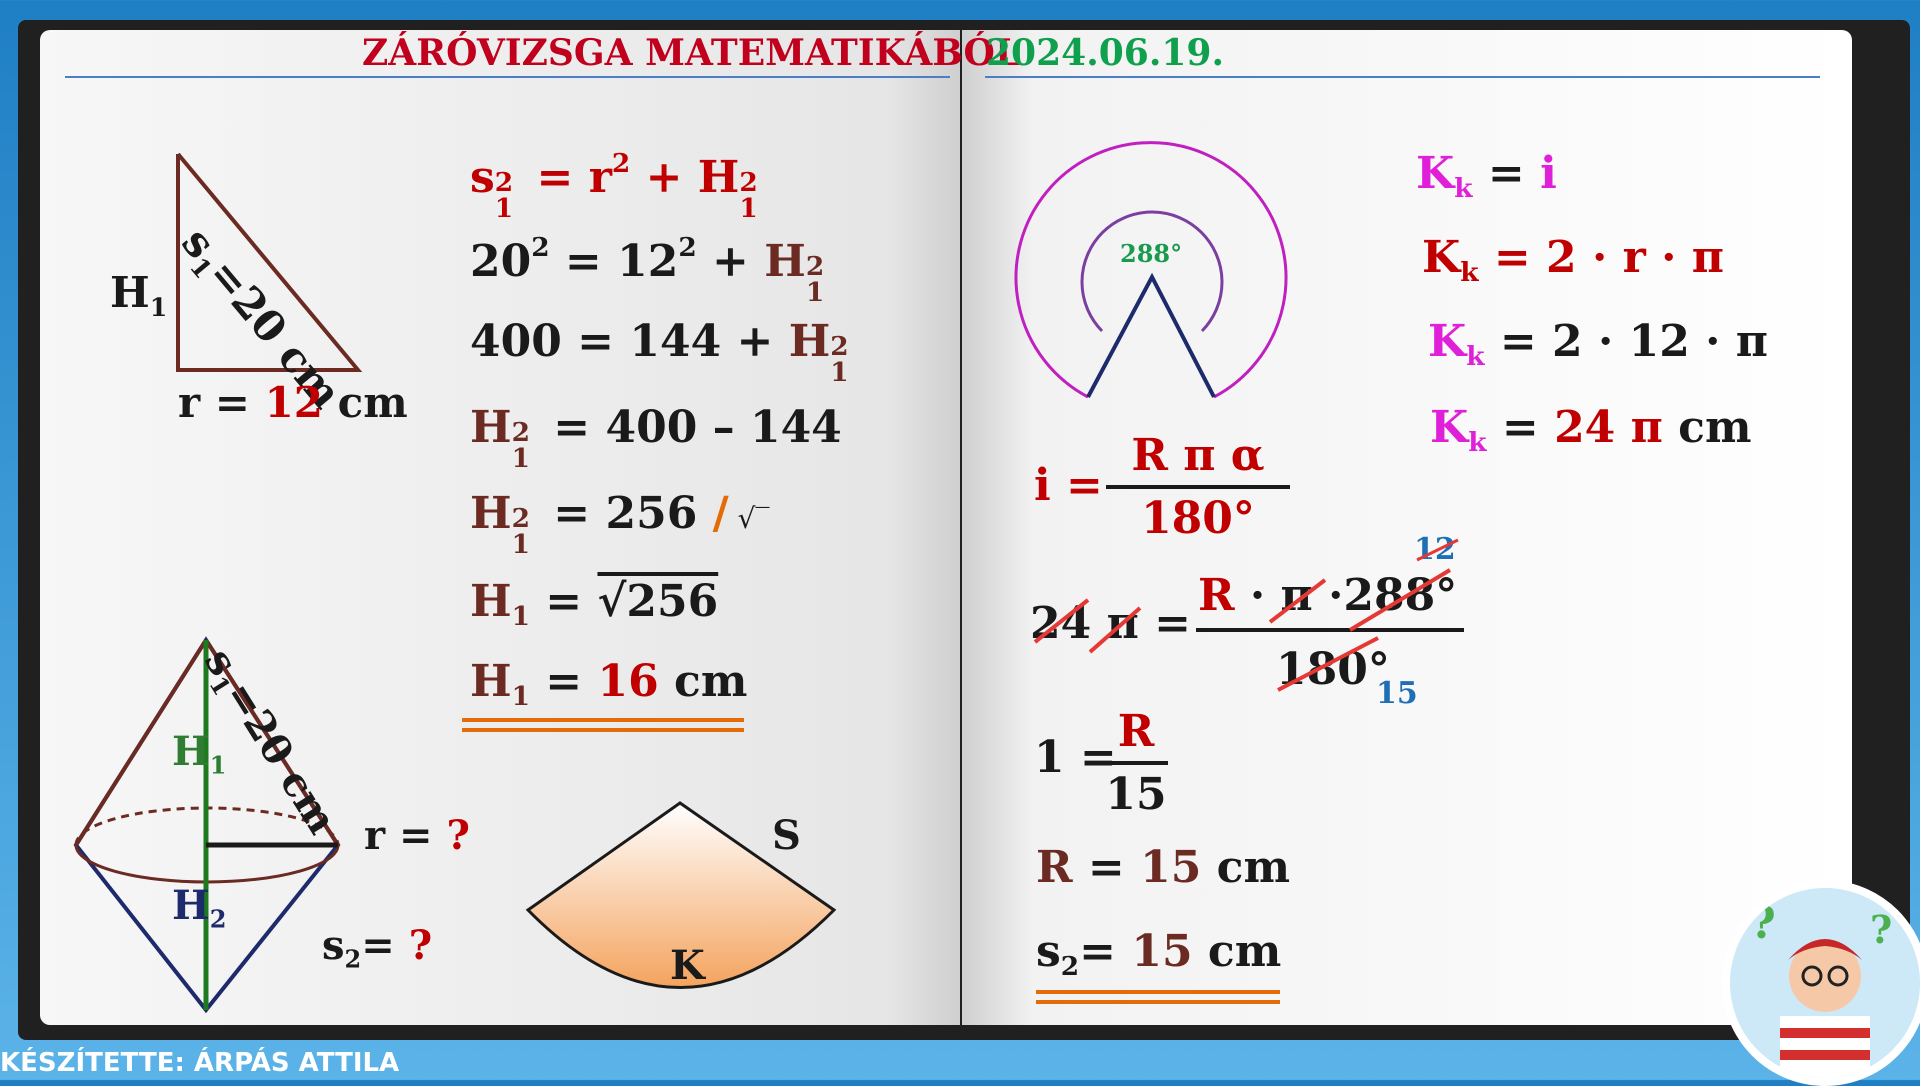  Describe the element at coordinates (1246, 615) in the screenshot. I see `cancel-strikes` at that location.